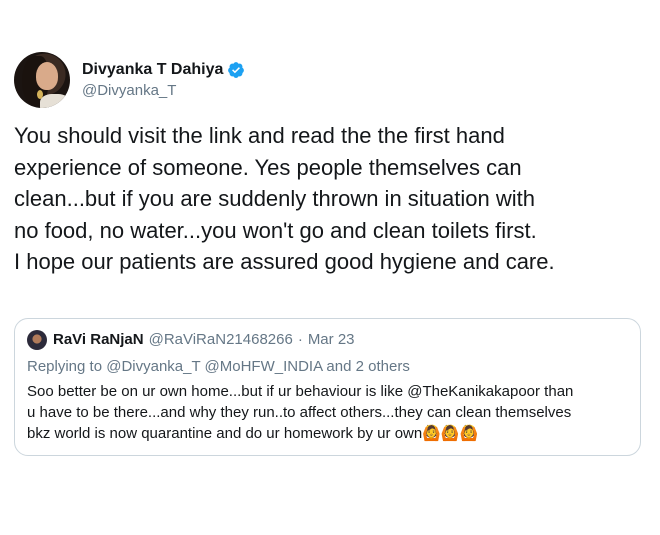 The width and height of the screenshot is (660, 535). What do you see at coordinates (98, 340) in the screenshot?
I see `quoted-author-name: RaVi RaNjaN` at bounding box center [98, 340].